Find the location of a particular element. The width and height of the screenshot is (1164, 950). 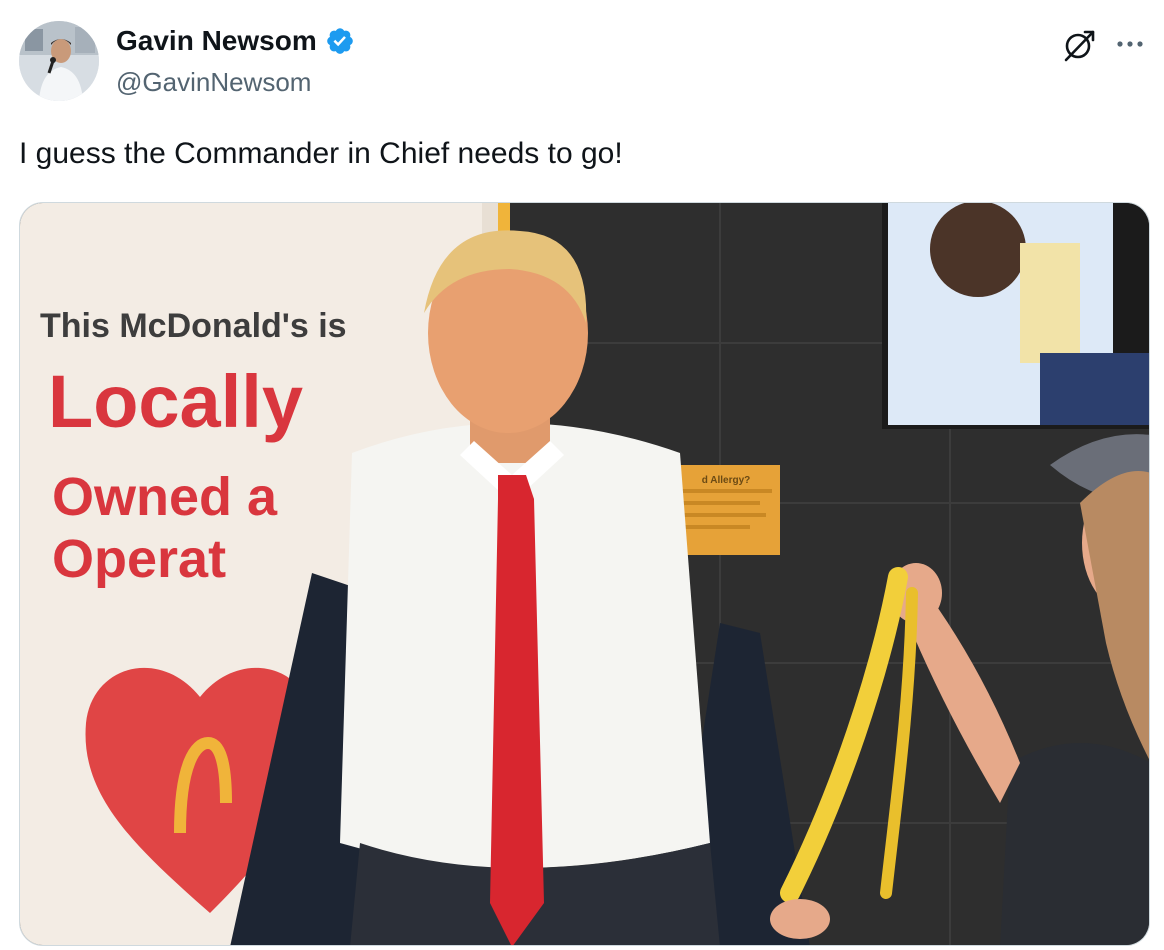

author-display-name: Gavin Newsom is located at coordinates (216, 41).